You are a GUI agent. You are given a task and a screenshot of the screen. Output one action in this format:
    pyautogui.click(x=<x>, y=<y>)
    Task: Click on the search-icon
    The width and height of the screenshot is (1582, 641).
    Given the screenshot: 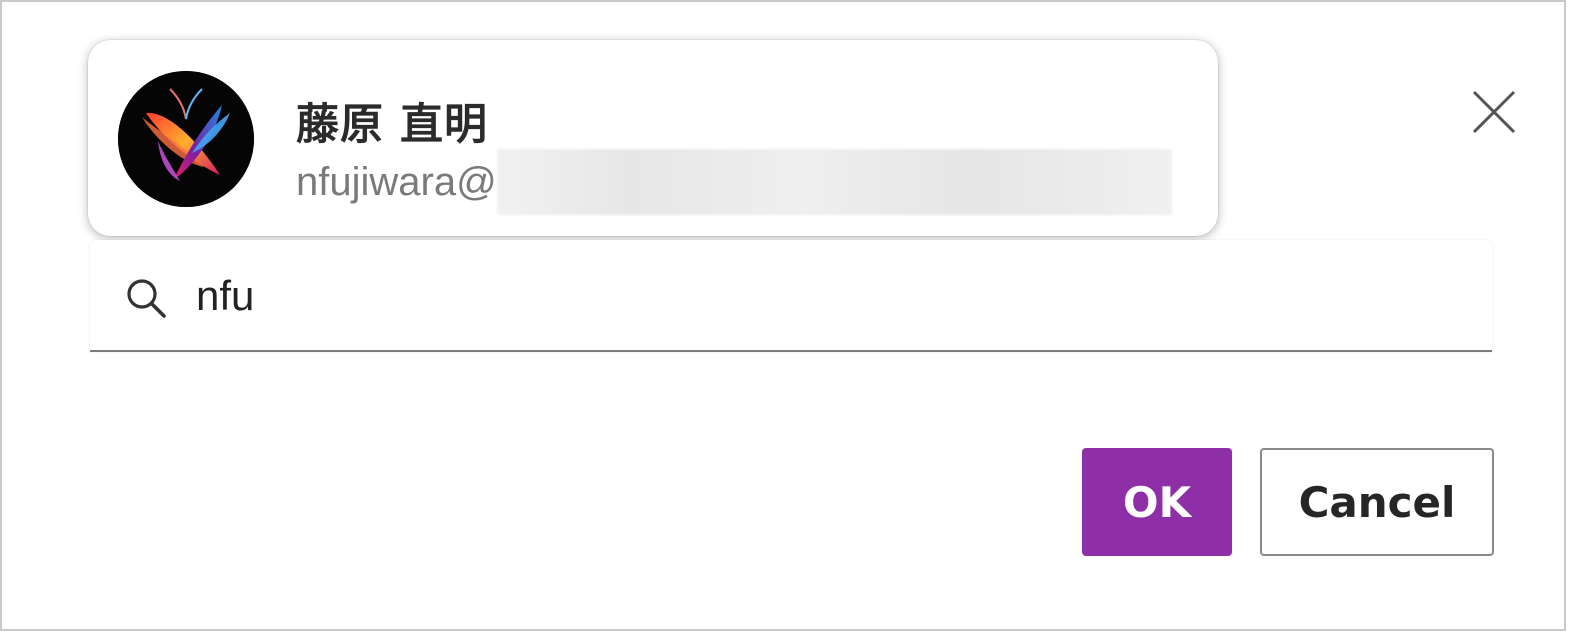 What is the action you would take?
    pyautogui.click(x=146, y=298)
    